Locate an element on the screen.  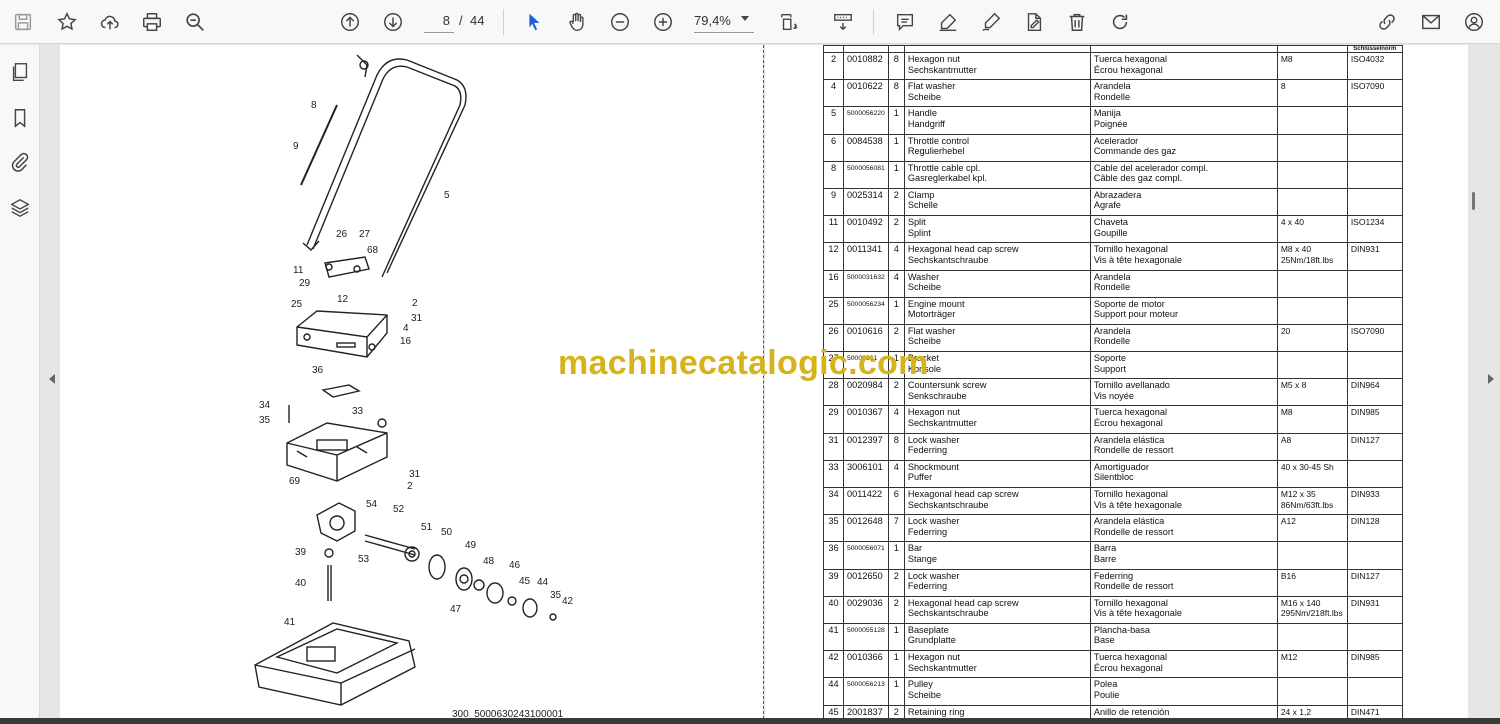
cell-line: Rondelle is located at coordinates (1112, 287).